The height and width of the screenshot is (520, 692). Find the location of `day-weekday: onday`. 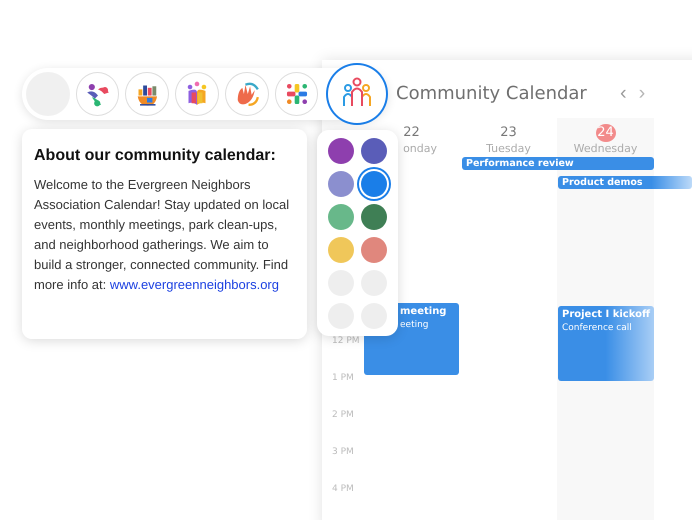

day-weekday: onday is located at coordinates (420, 148).